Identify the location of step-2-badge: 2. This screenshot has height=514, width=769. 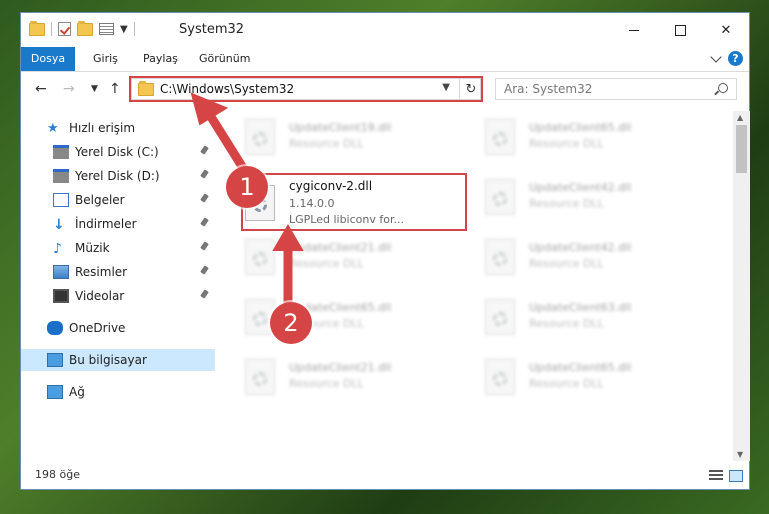
(291, 323).